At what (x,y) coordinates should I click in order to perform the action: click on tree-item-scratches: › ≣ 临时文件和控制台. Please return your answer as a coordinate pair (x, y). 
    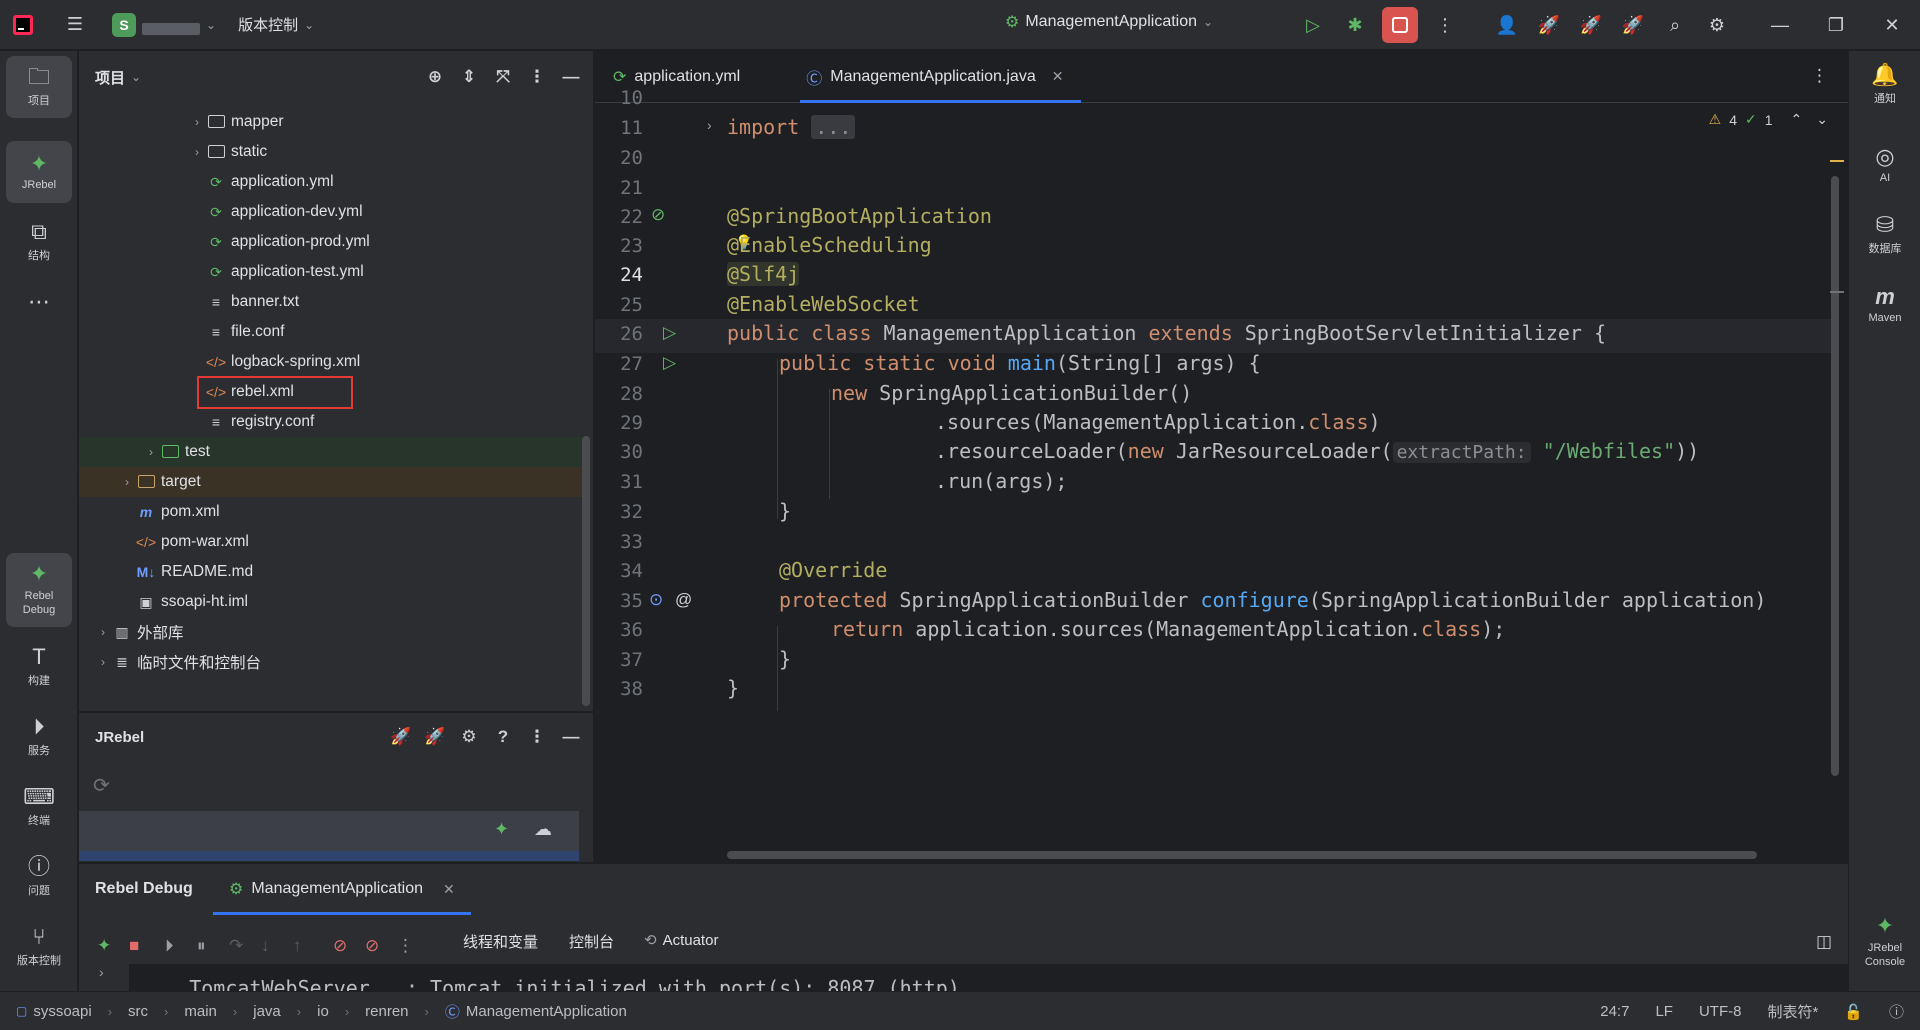
    Looking at the image, I should click on (331, 662).